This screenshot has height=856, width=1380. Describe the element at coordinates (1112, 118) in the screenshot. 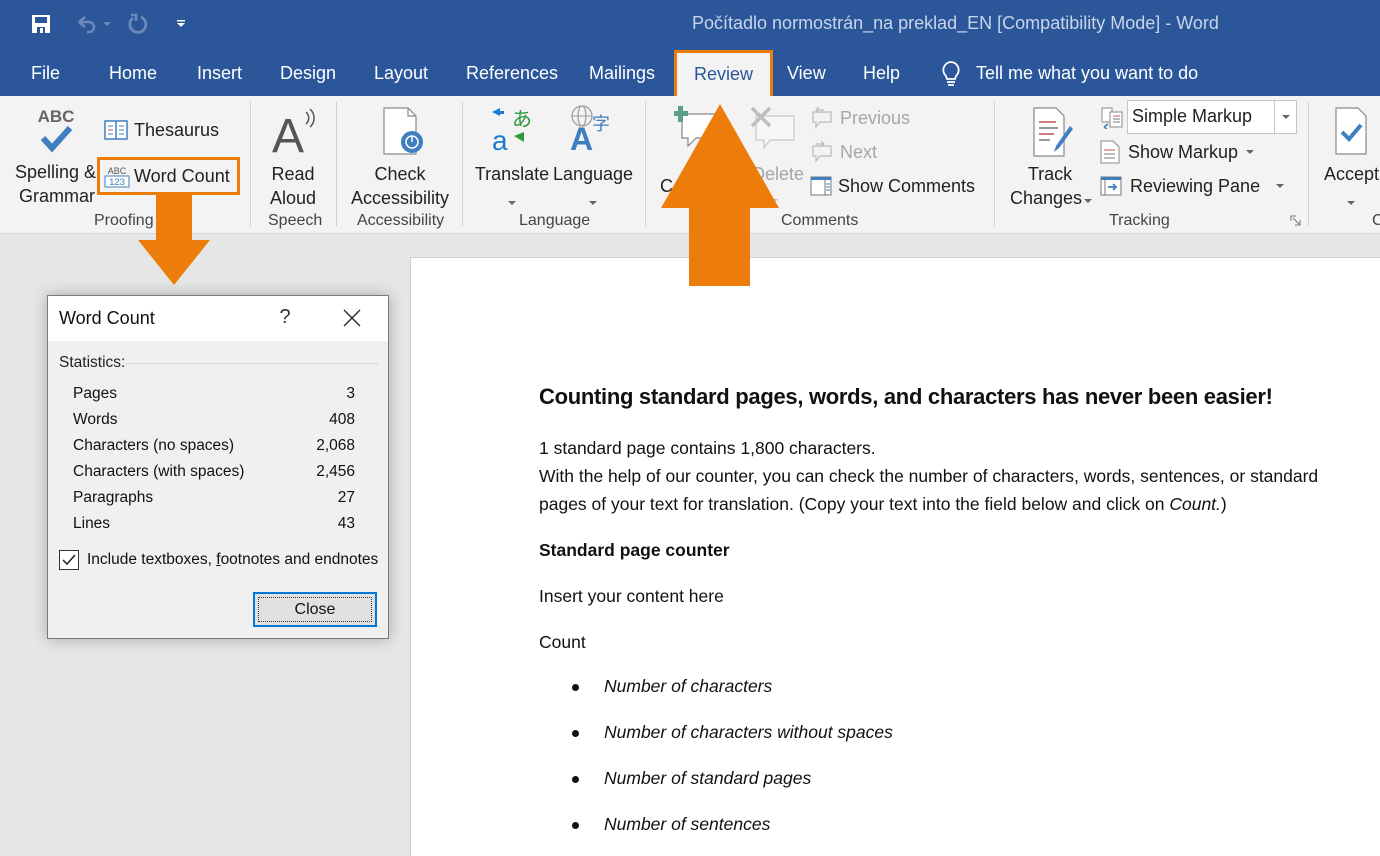

I see `display-for-review-icon` at that location.